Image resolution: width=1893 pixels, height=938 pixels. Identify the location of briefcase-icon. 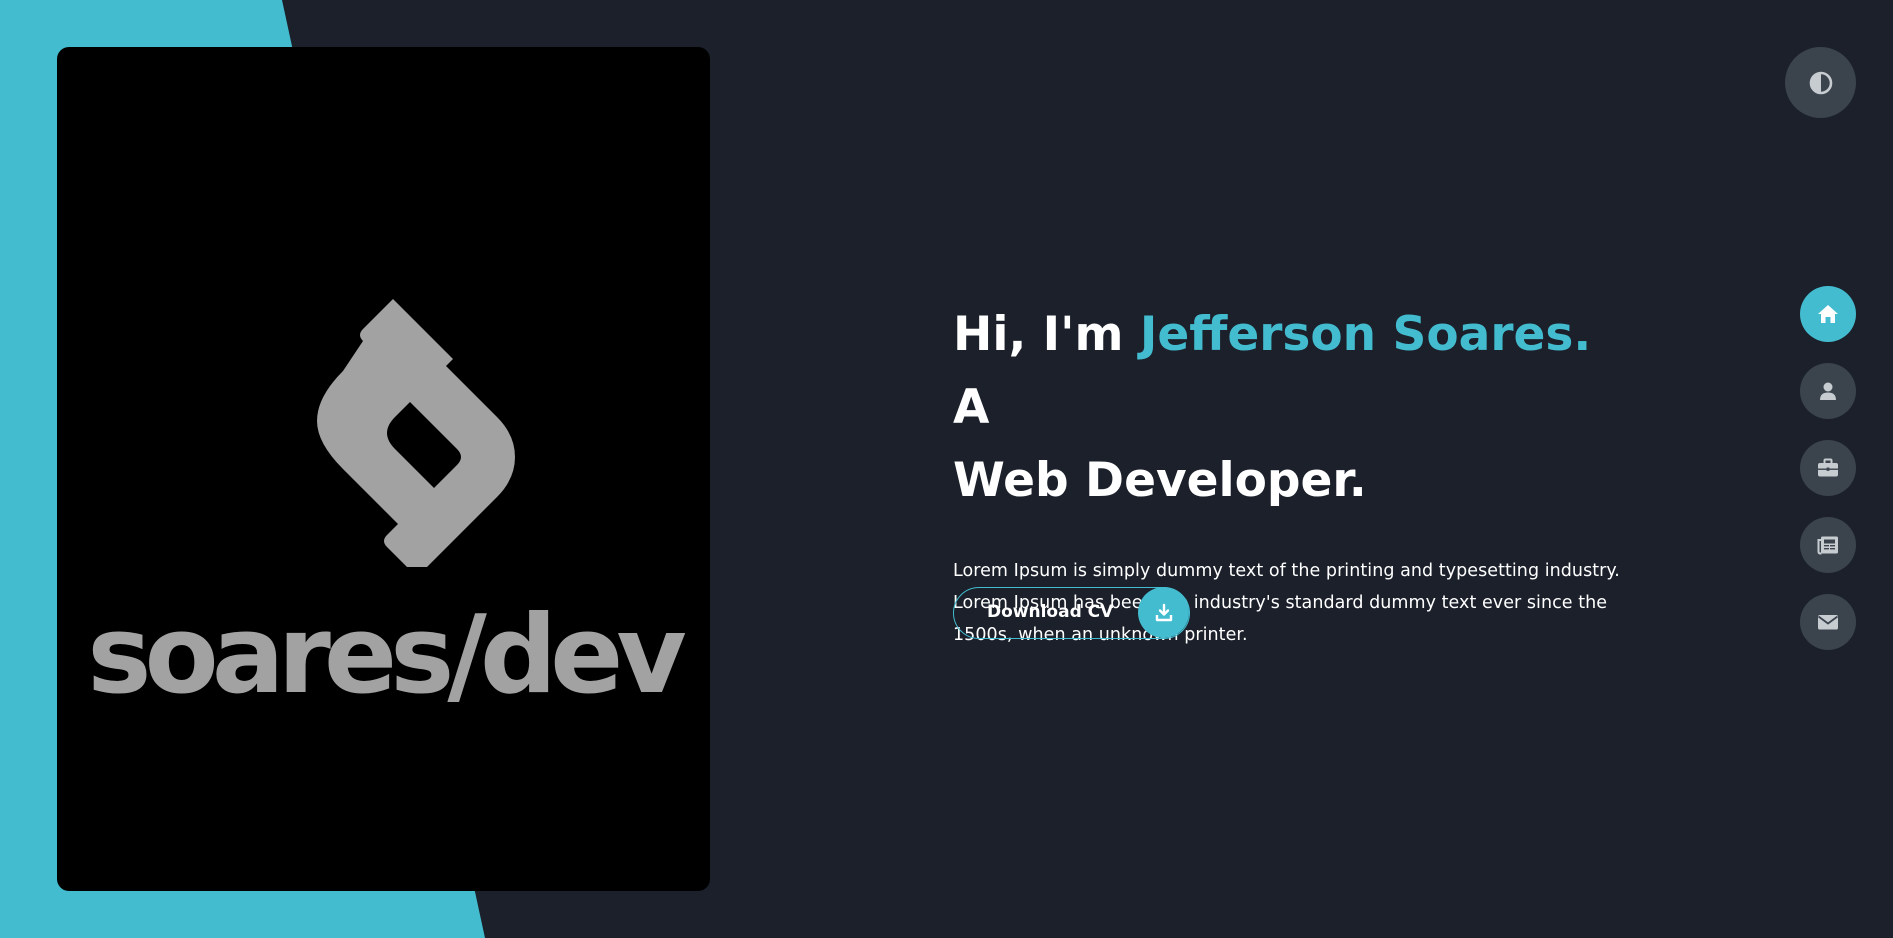
(1828, 467).